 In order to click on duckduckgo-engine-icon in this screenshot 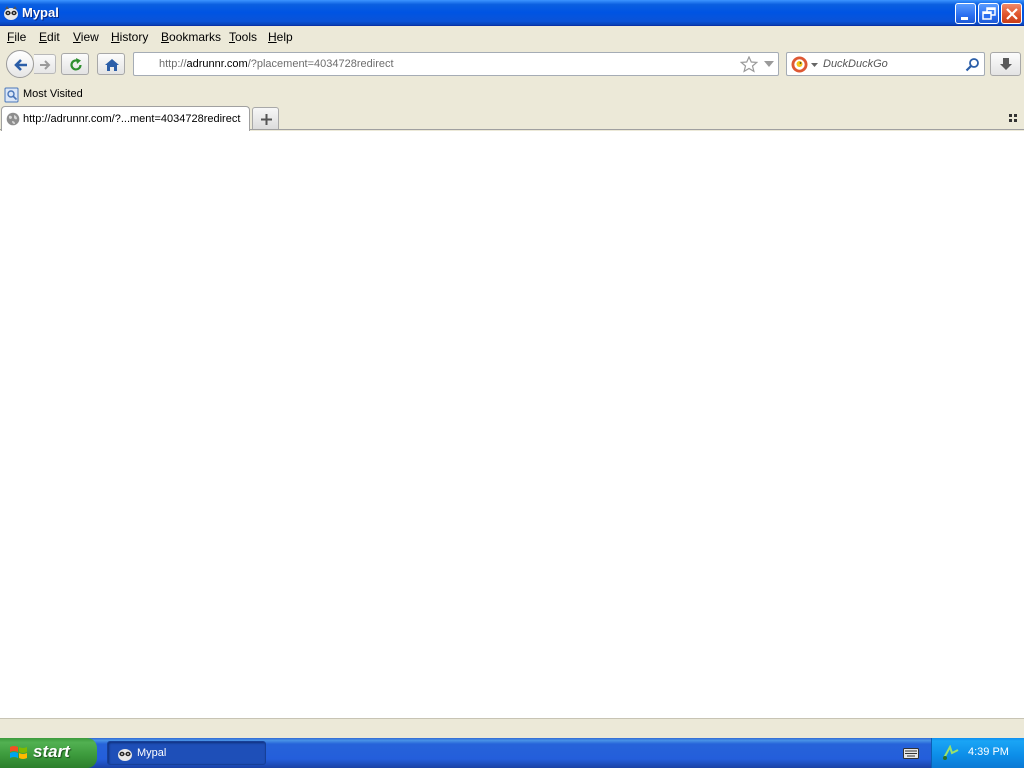, I will do `click(799, 64)`.